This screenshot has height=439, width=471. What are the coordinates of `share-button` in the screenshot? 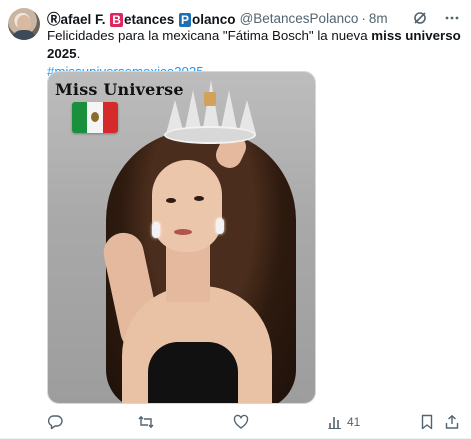 It's located at (452, 422).